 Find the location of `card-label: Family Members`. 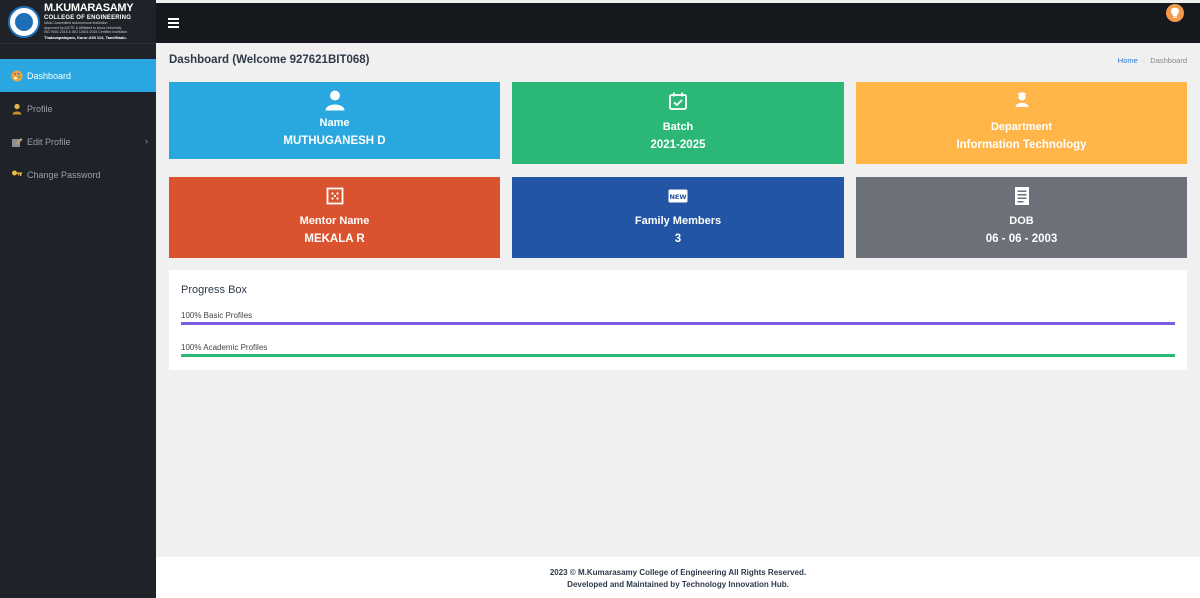

card-label: Family Members is located at coordinates (678, 221).